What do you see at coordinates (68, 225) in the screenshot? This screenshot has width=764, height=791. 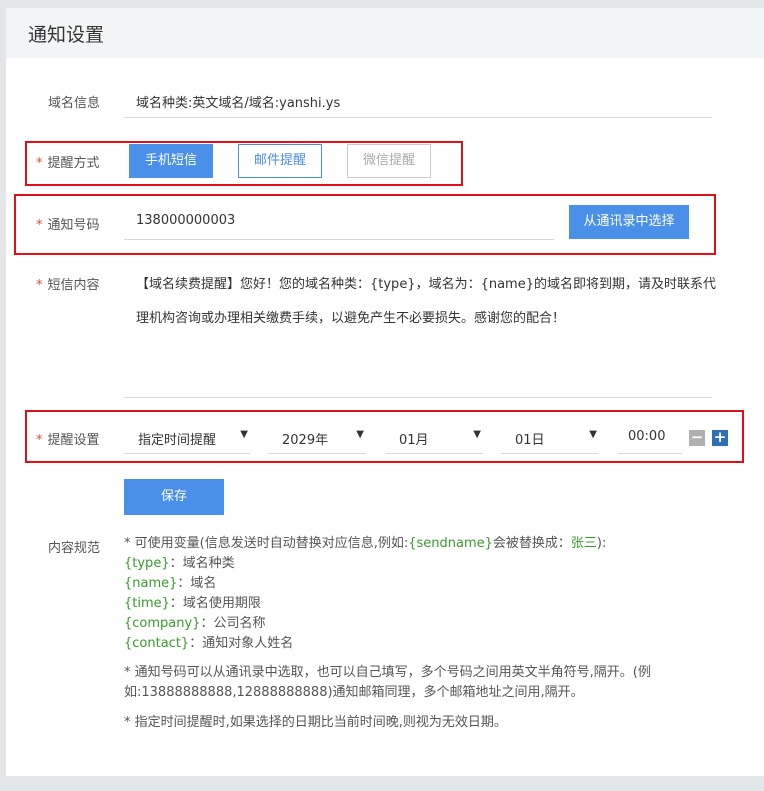 I see `notify-number-label: * 通知号码` at bounding box center [68, 225].